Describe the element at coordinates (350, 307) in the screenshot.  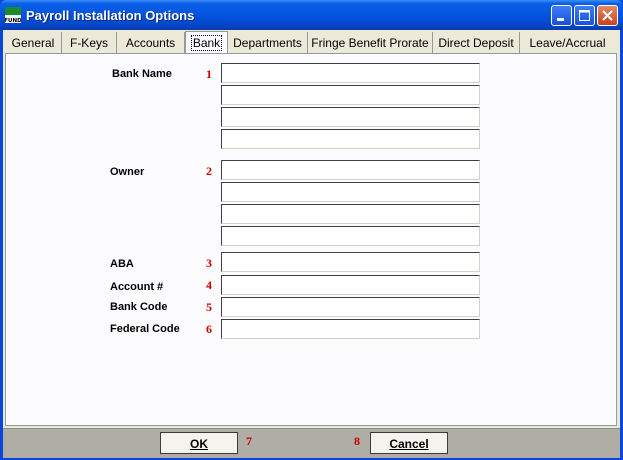
I see `bank-code-field` at that location.